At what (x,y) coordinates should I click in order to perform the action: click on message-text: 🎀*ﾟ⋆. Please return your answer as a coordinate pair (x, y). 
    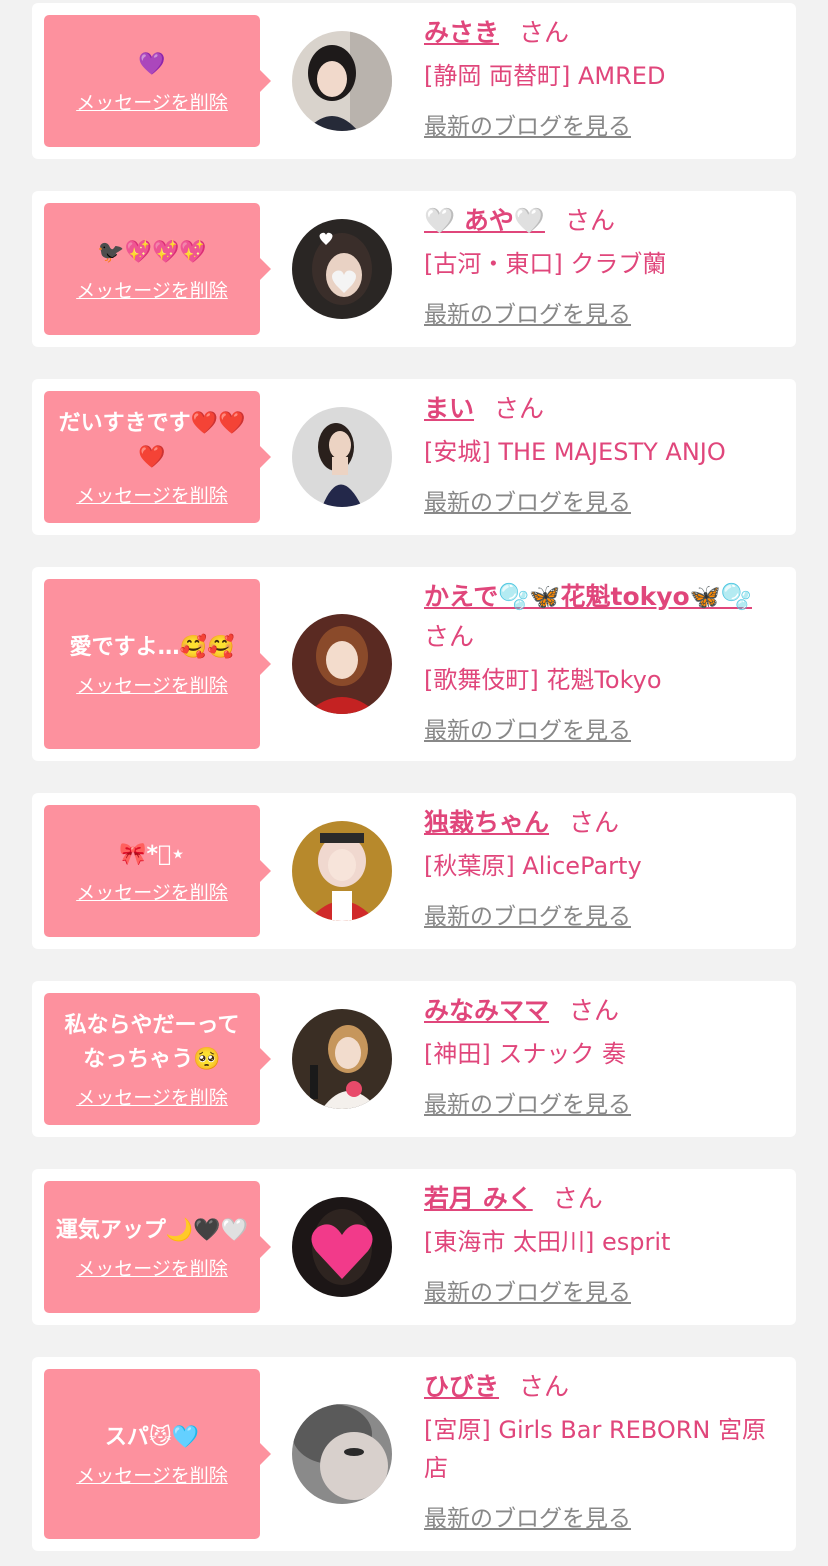
    Looking at the image, I should click on (152, 854).